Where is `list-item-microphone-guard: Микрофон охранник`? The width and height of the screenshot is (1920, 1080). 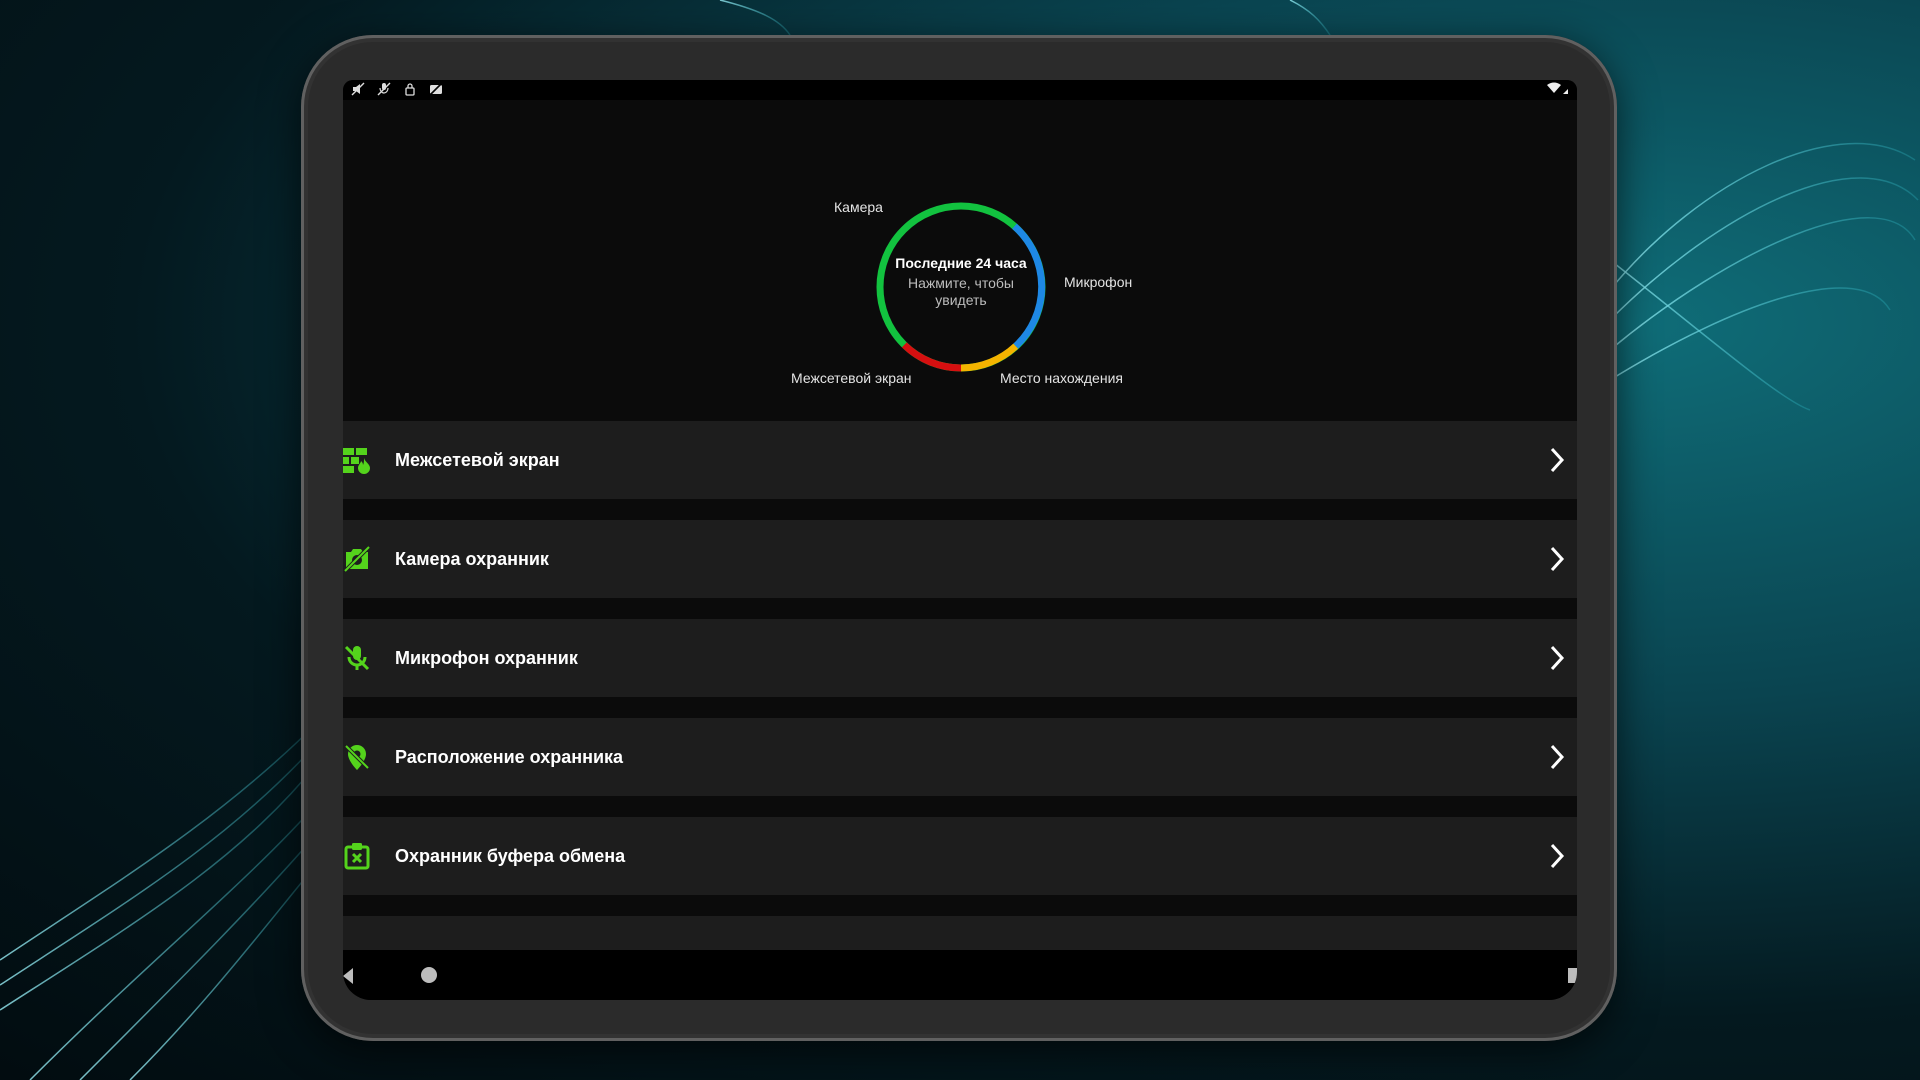
list-item-microphone-guard: Микрофон охранник is located at coordinates (960, 658).